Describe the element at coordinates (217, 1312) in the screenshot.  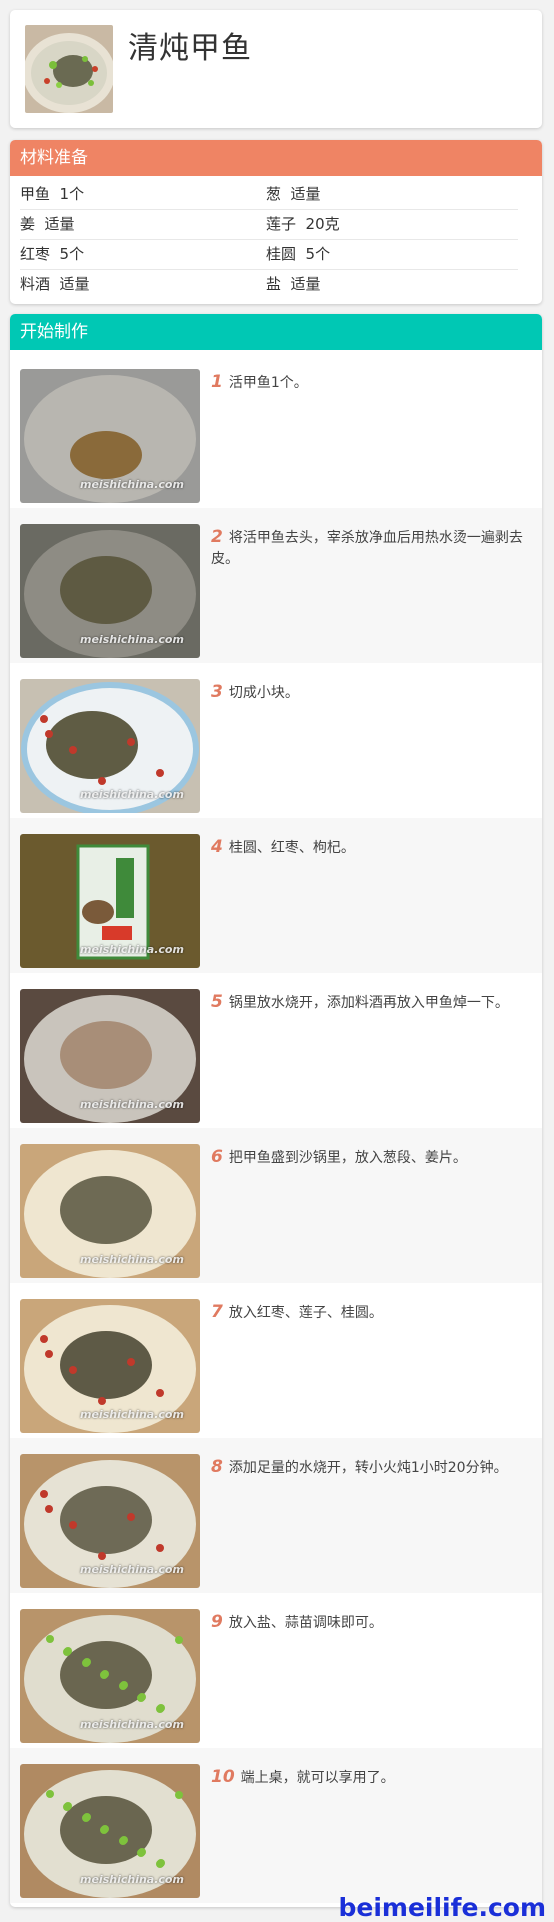
I see `step-number: 7` at that location.